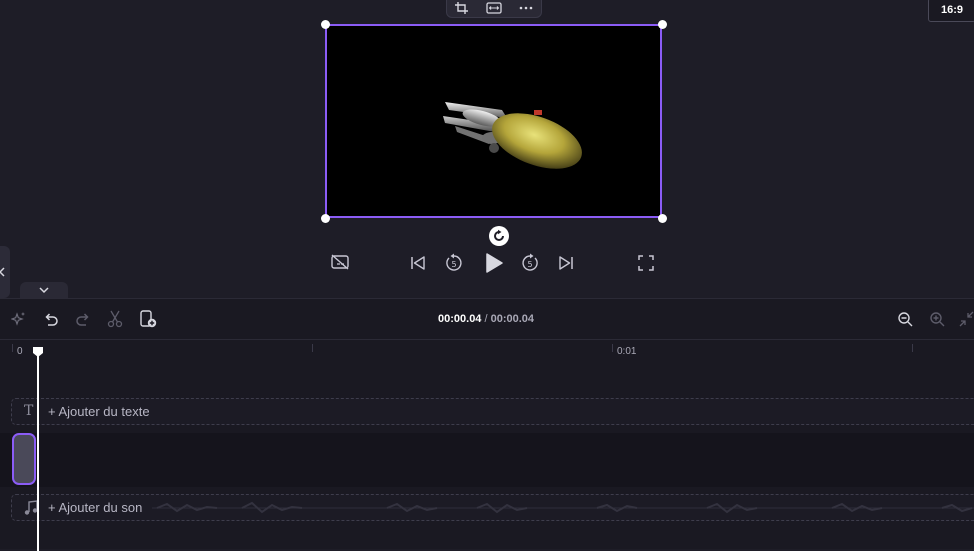  Describe the element at coordinates (340, 262) in the screenshot. I see `captions-off-icon` at that location.